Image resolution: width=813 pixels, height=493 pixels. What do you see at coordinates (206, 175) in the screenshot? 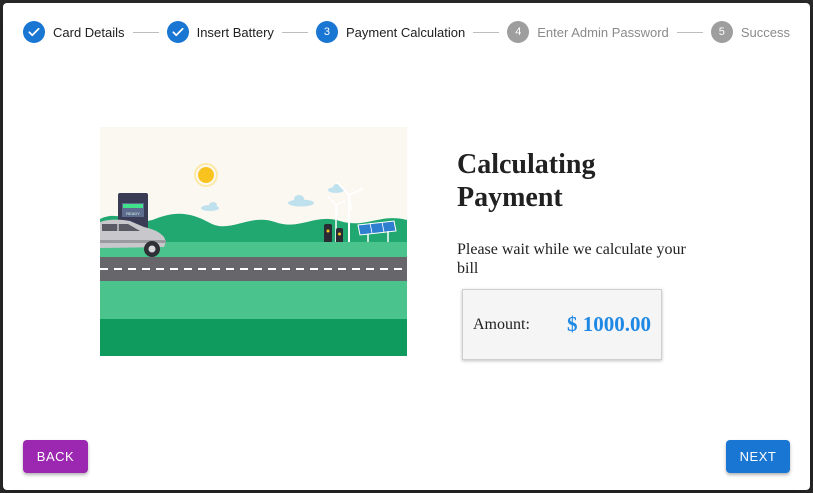
I see `sun-icon` at bounding box center [206, 175].